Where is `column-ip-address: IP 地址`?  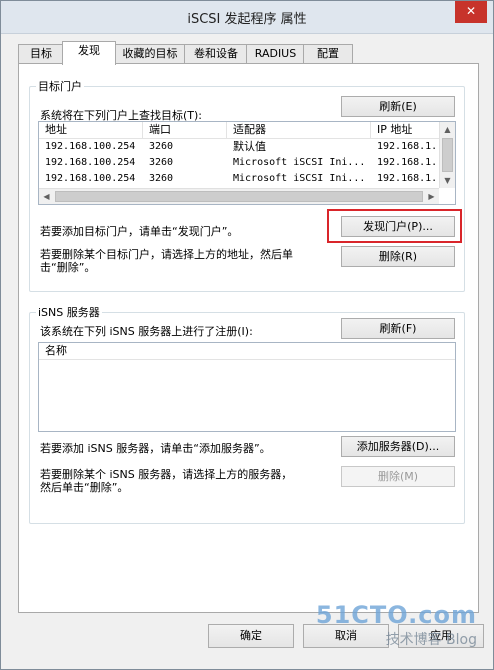
column-ip-address: IP 地址 is located at coordinates (406, 130).